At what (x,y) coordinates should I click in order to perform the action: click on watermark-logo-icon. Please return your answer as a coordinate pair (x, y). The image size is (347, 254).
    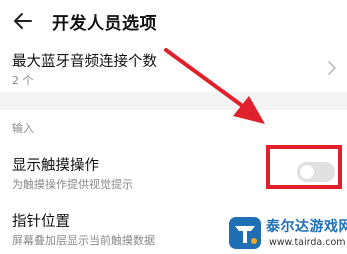
    Looking at the image, I should click on (245, 233).